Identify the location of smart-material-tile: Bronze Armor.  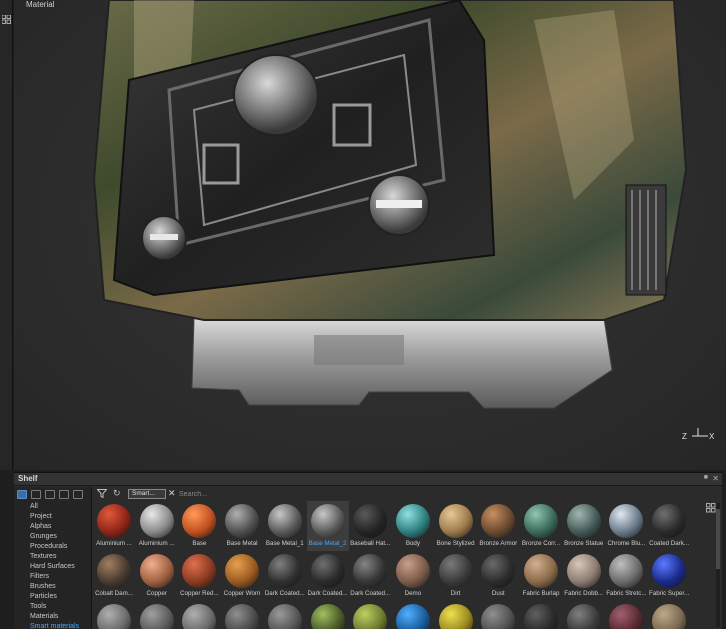
(498, 526).